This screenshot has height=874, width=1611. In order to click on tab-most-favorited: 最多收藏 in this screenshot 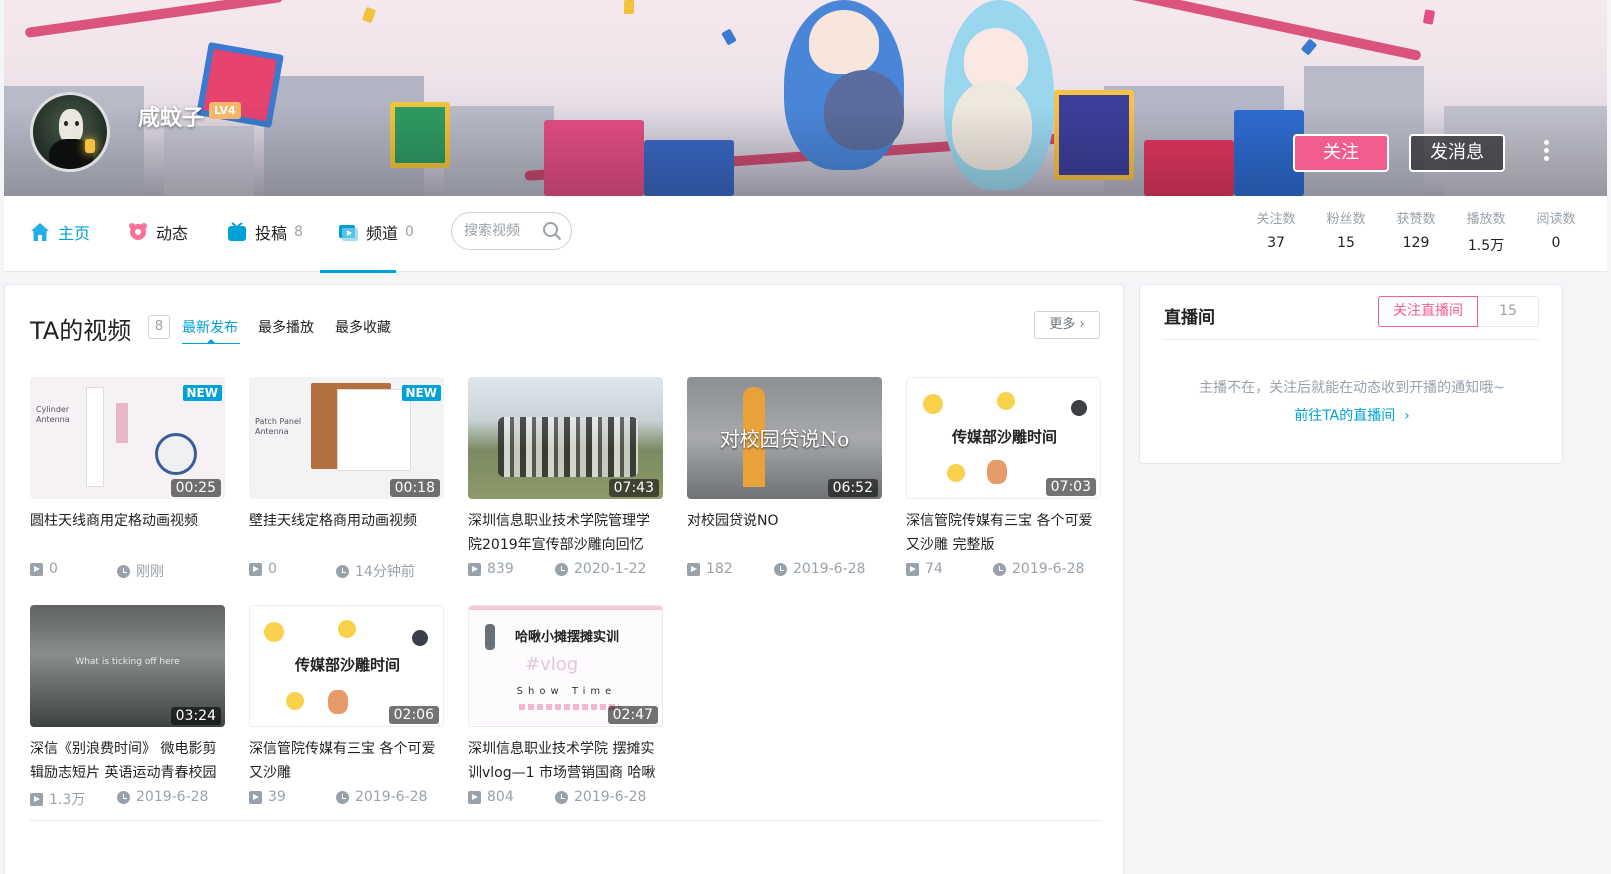, I will do `click(363, 327)`.